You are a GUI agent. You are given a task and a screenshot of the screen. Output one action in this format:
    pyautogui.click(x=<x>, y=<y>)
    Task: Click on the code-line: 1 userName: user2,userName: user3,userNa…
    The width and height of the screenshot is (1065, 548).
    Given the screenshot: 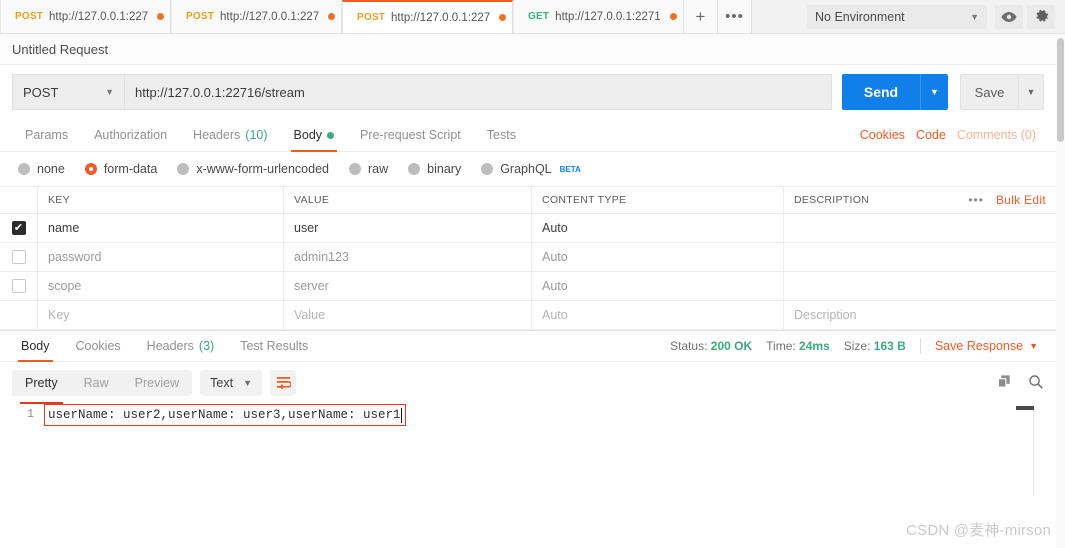 What is the action you would take?
    pyautogui.click(x=528, y=415)
    